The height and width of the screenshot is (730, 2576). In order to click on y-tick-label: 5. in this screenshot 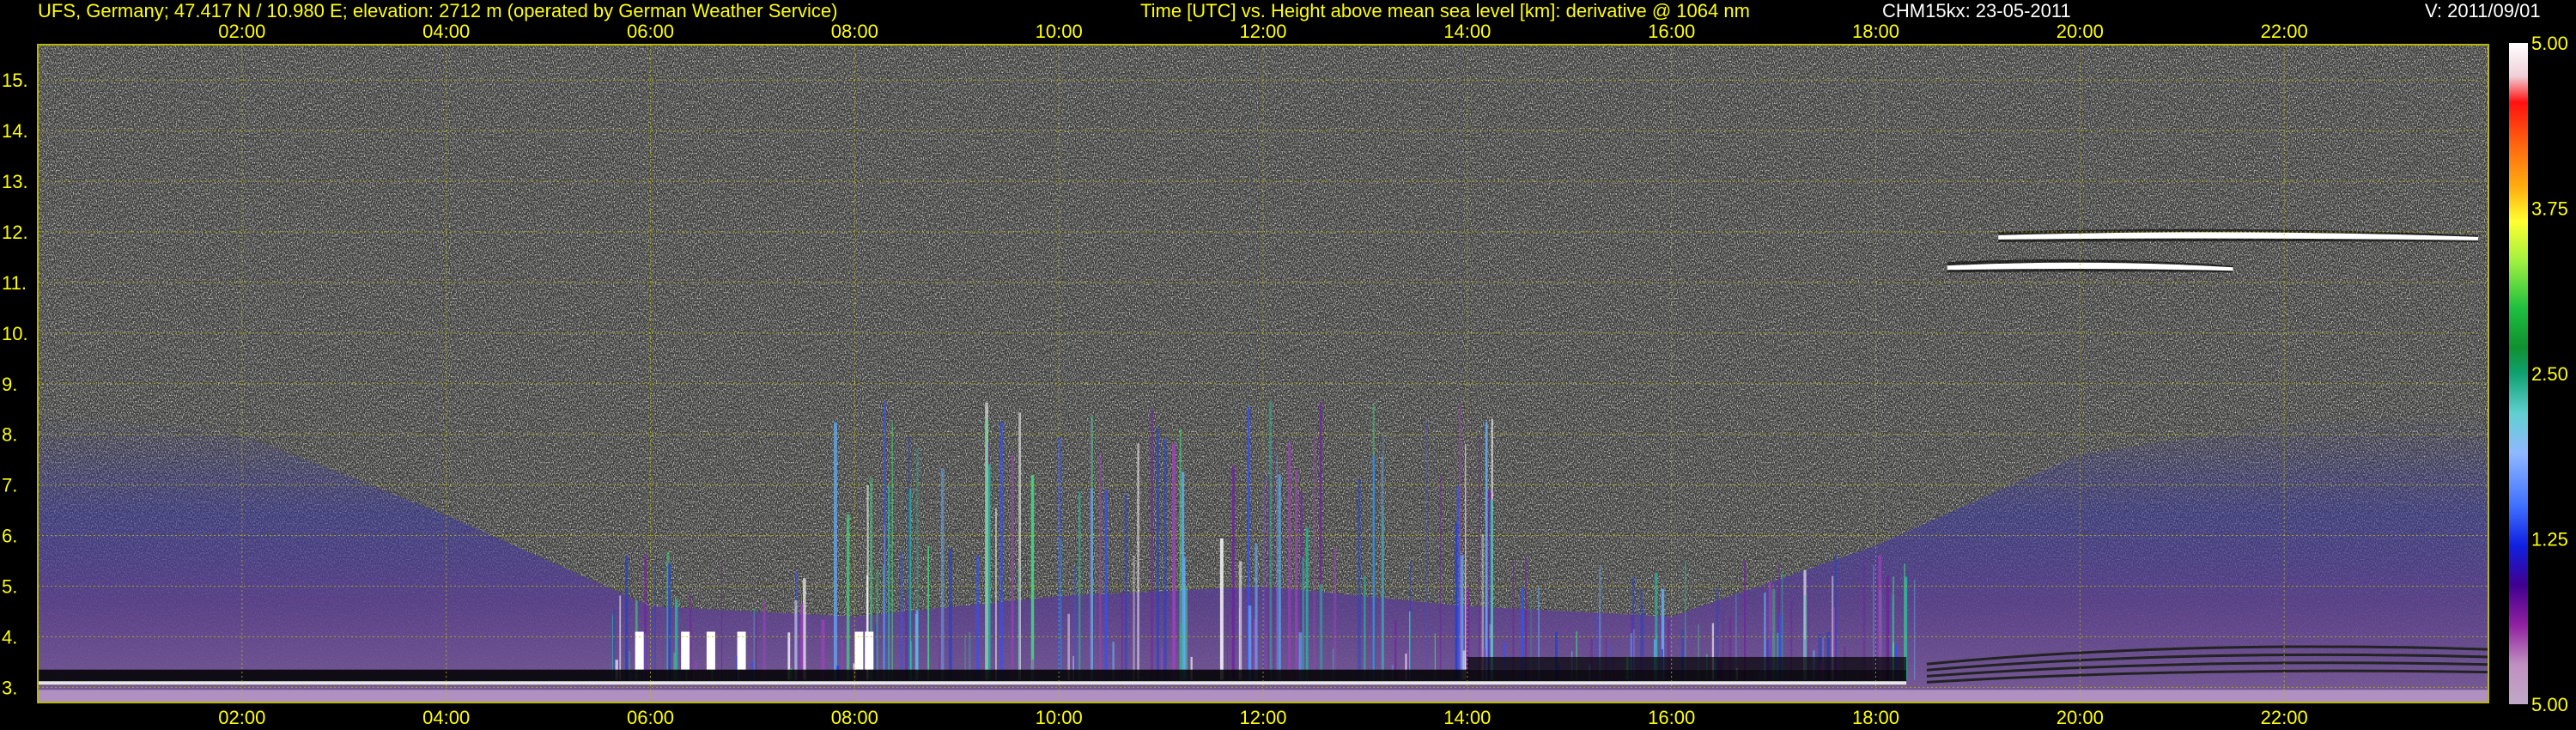, I will do `click(9, 586)`.